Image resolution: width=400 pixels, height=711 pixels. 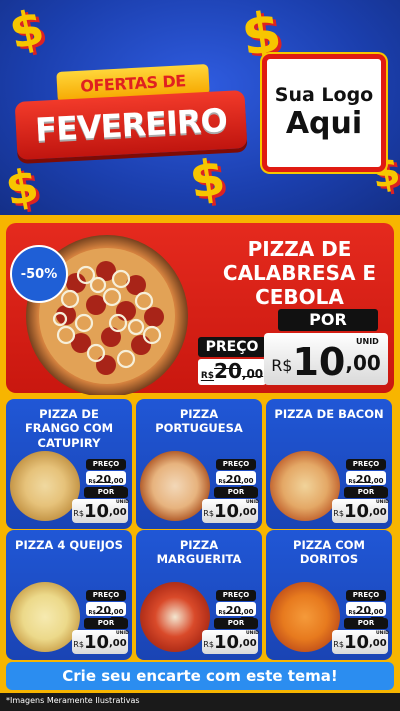 What do you see at coordinates (329, 552) in the screenshot?
I see `product-title: PIZZA COM DORITOS` at bounding box center [329, 552].